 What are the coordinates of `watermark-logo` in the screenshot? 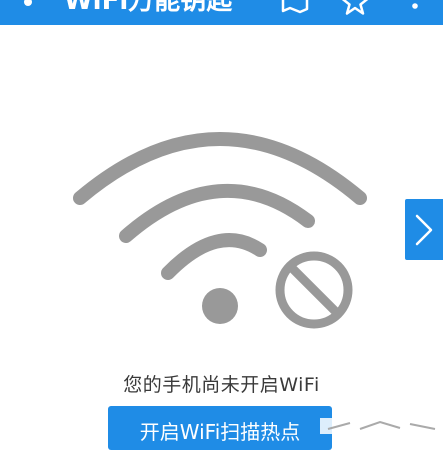 It's located at (381, 426).